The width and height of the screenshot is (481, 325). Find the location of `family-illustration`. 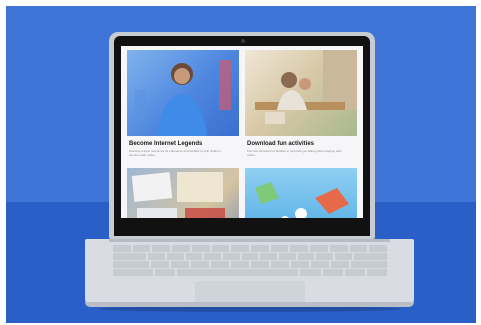

family-illustration is located at coordinates (306, 87).